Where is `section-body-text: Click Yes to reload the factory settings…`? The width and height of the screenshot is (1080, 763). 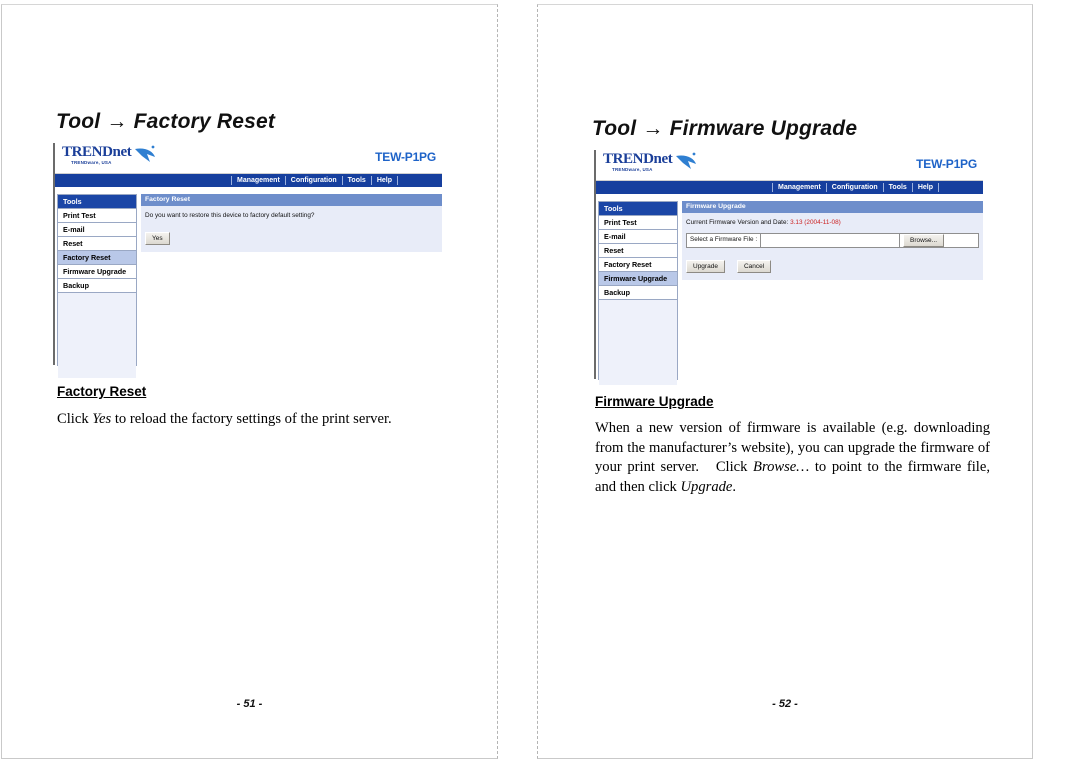 section-body-text: Click Yes to reload the factory settings… is located at coordinates (252, 420).